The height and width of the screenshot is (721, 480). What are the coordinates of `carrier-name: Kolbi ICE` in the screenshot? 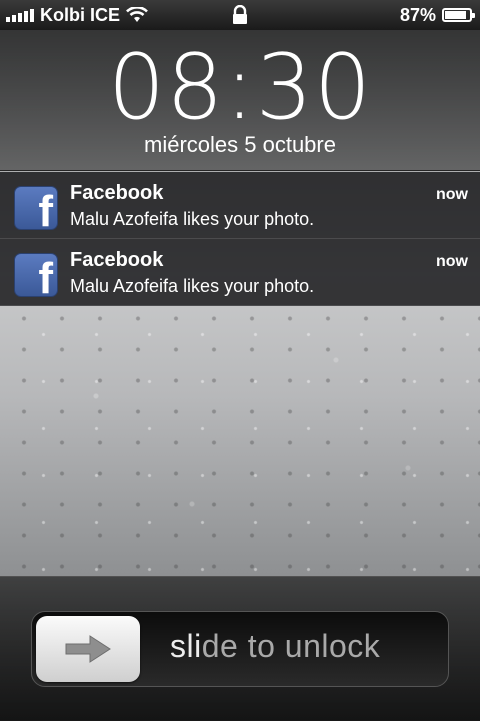 It's located at (80, 14).